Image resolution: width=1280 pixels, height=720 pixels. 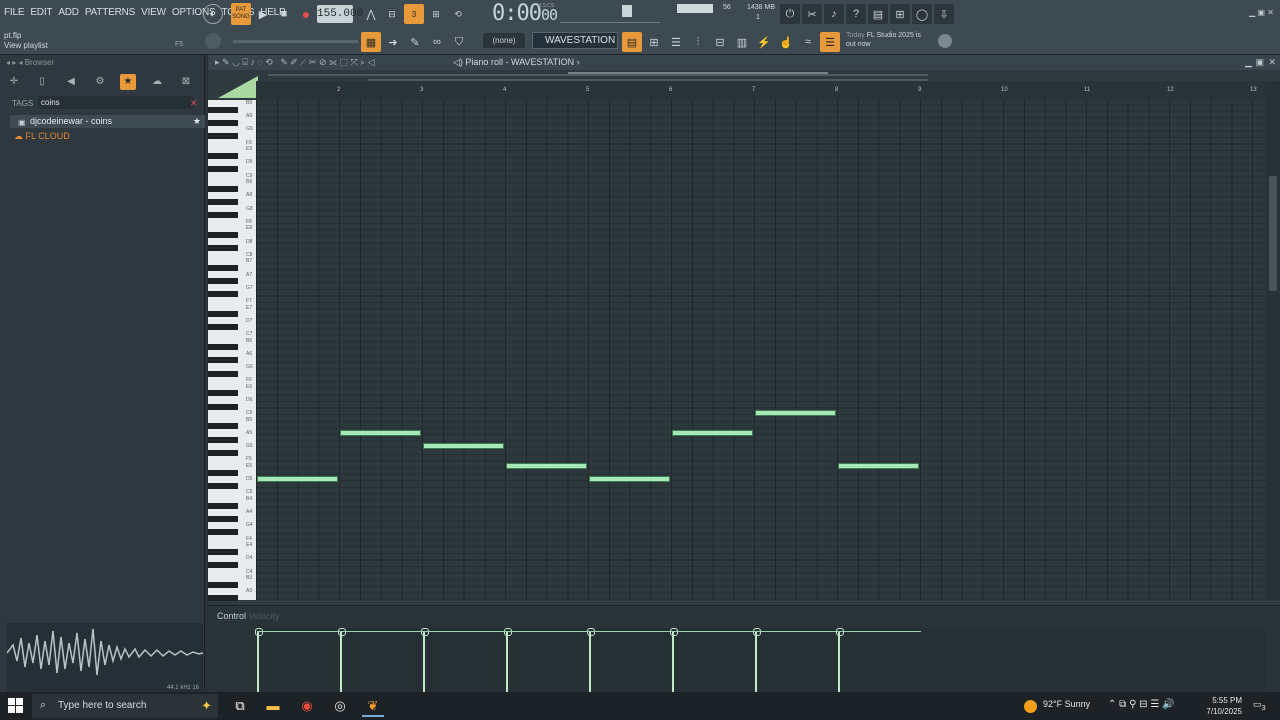 What do you see at coordinates (380, 433) in the screenshot?
I see `note-A5` at bounding box center [380, 433].